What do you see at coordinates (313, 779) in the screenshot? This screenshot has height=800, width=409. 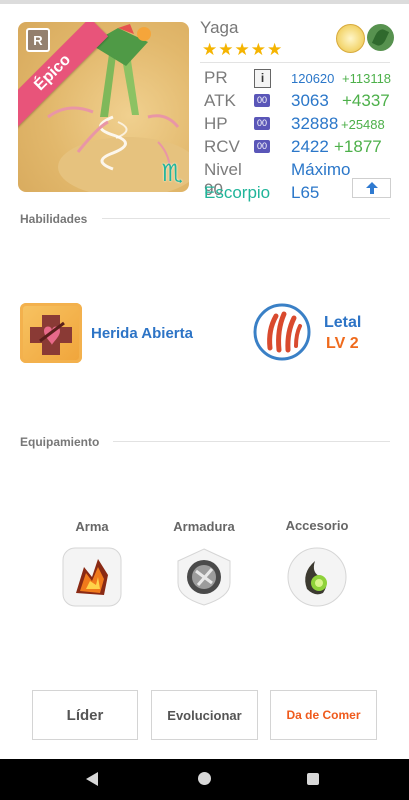 I see `recent-apps-icon` at bounding box center [313, 779].